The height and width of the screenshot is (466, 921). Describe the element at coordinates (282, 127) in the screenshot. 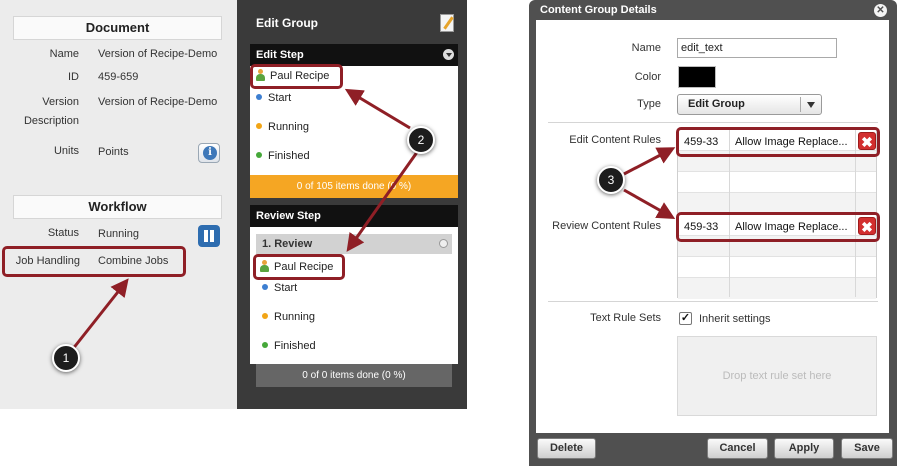

I see `edit-step-status-running: Running` at that location.